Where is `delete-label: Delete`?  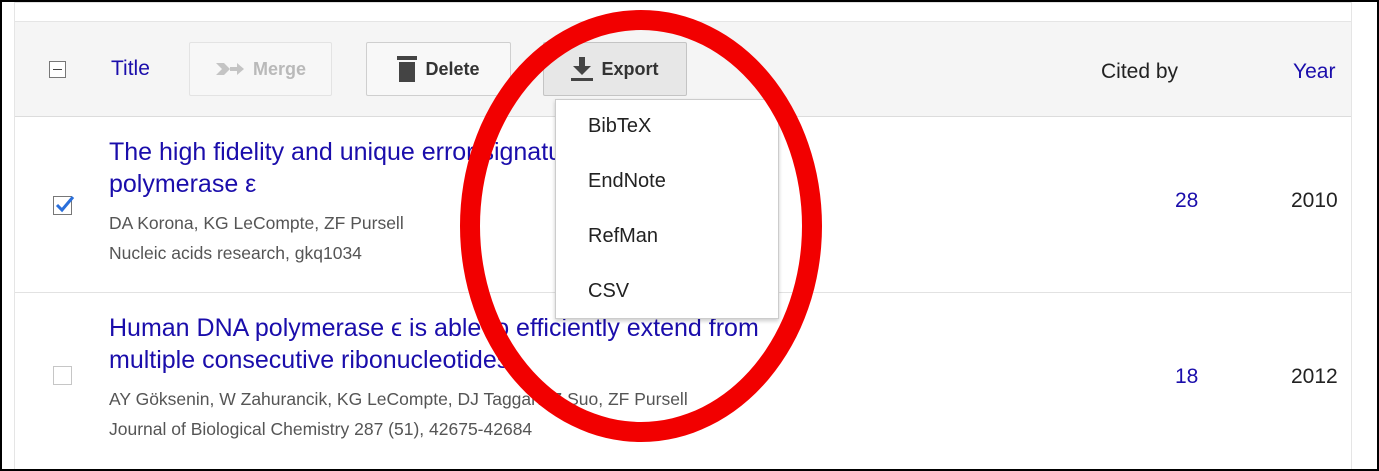 delete-label: Delete is located at coordinates (452, 68).